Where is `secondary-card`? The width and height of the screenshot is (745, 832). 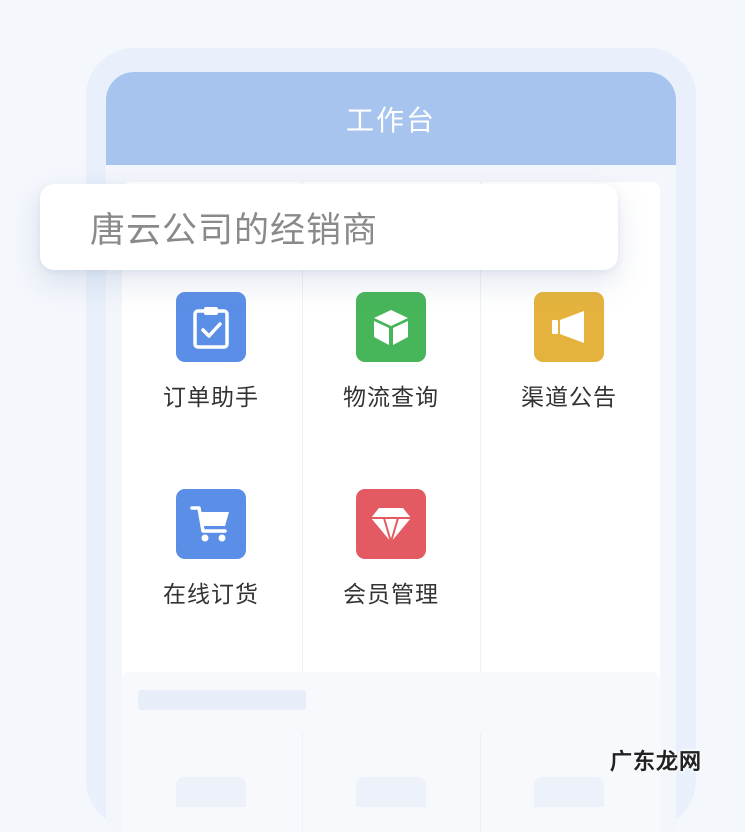
secondary-card is located at coordinates (391, 752).